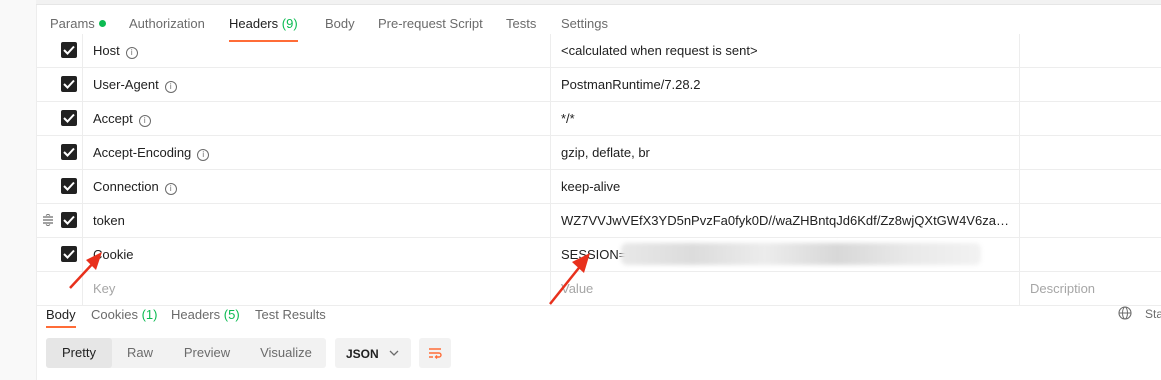 The image size is (1161, 380). I want to click on view-preview-button: Preview, so click(207, 353).